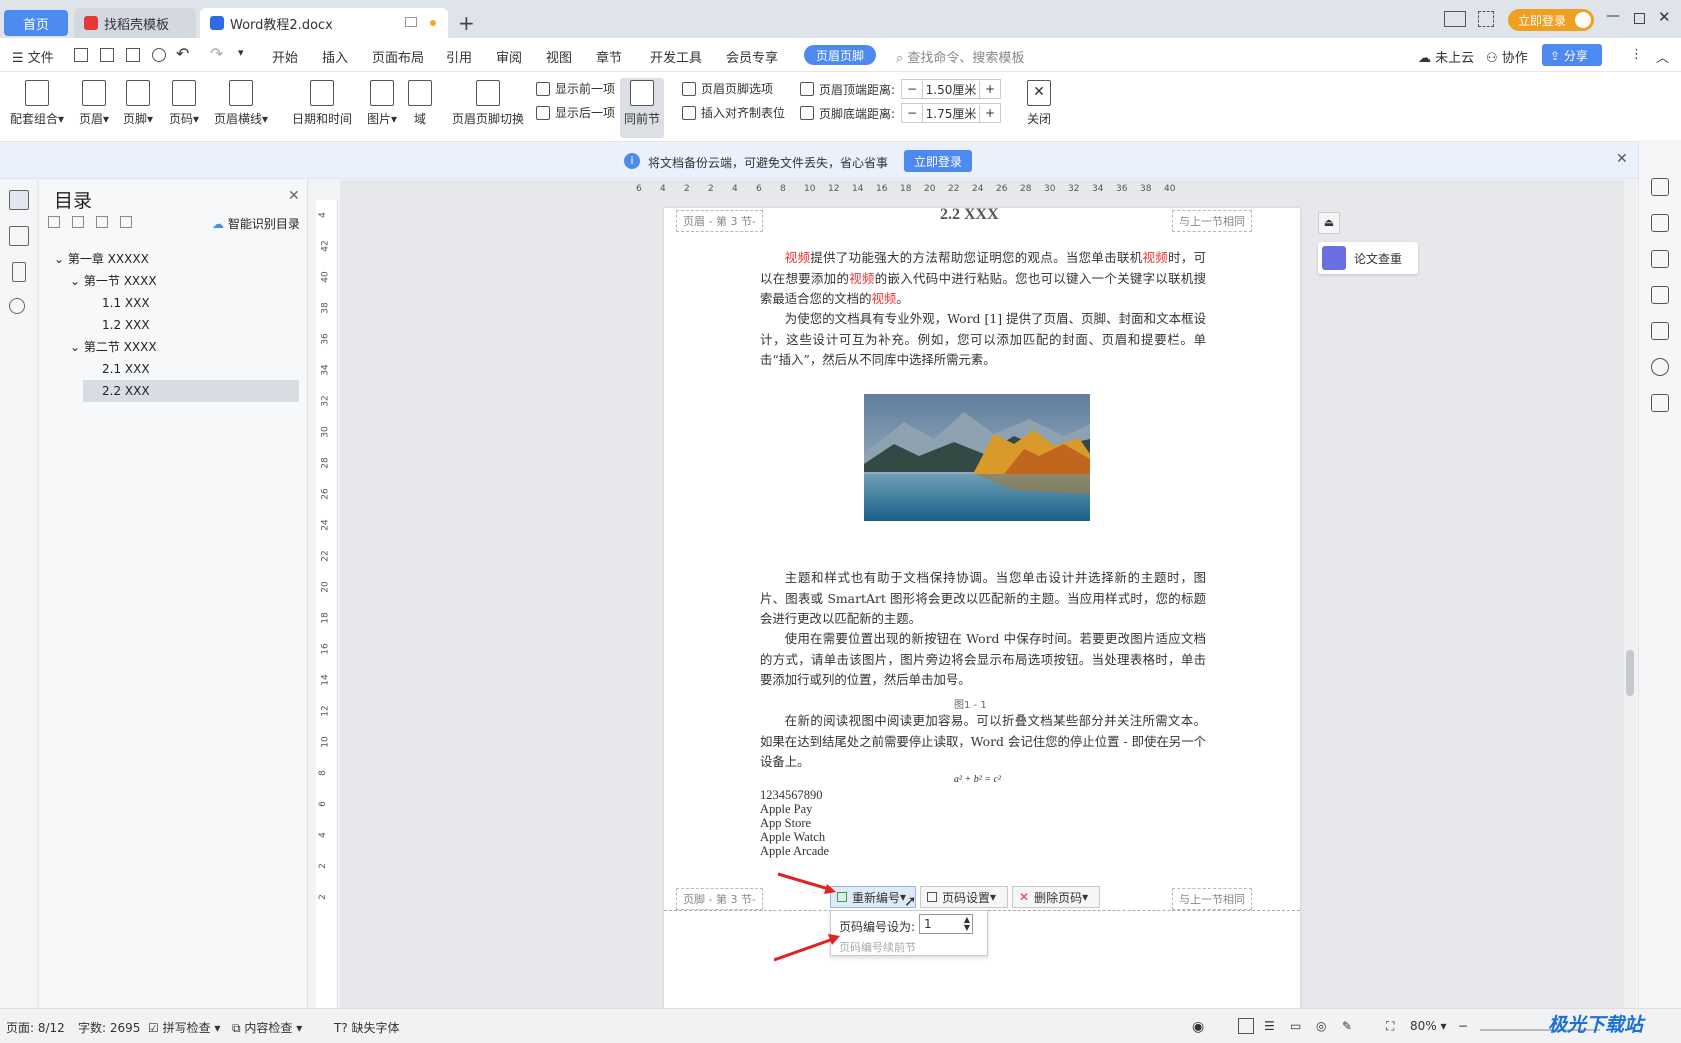 This screenshot has height=1043, width=1681. What do you see at coordinates (1368, 258) in the screenshot?
I see `thesis-check-button: 论文查重` at bounding box center [1368, 258].